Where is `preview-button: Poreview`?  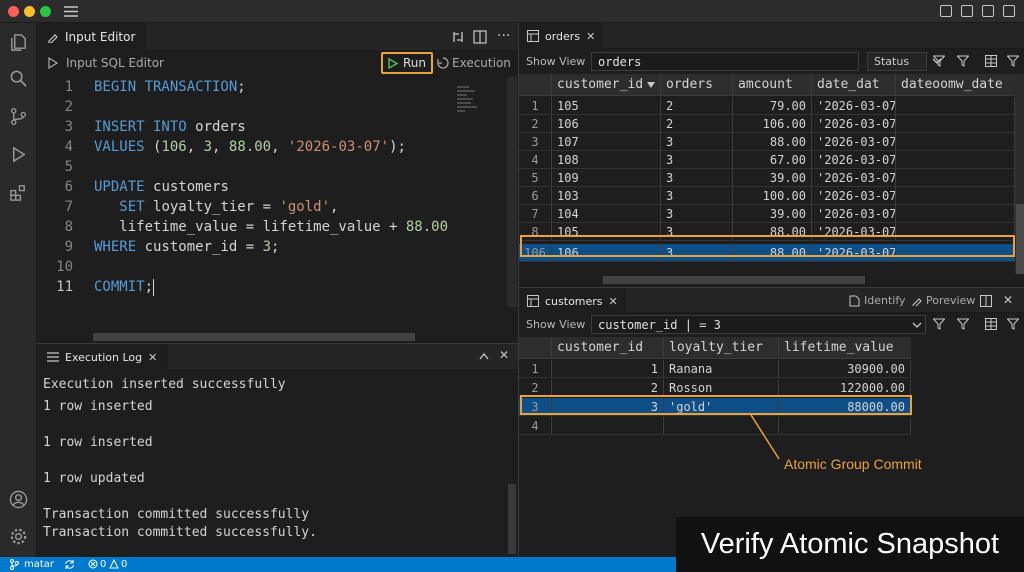 preview-button: Poreview is located at coordinates (950, 300).